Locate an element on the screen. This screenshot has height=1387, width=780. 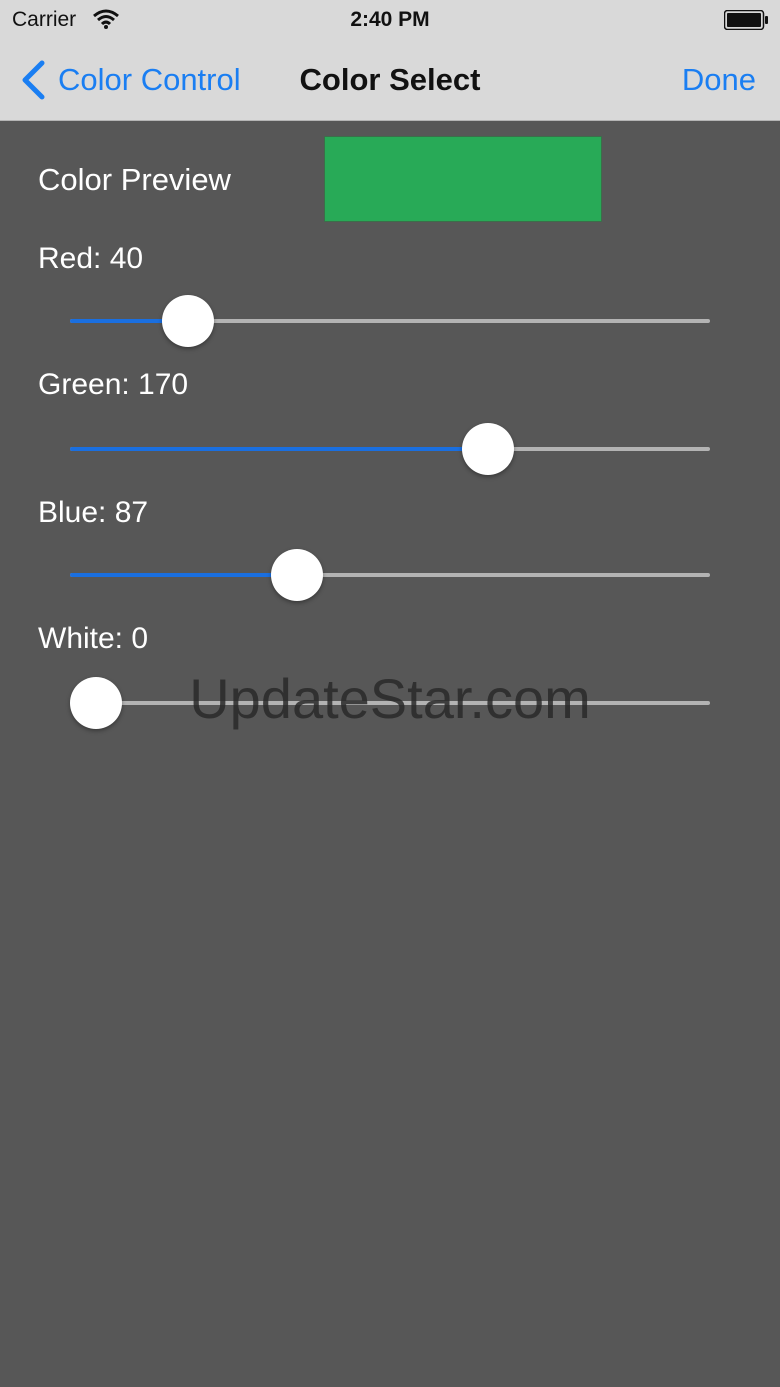
red-slider-label: Red: 40 is located at coordinates (91, 258).